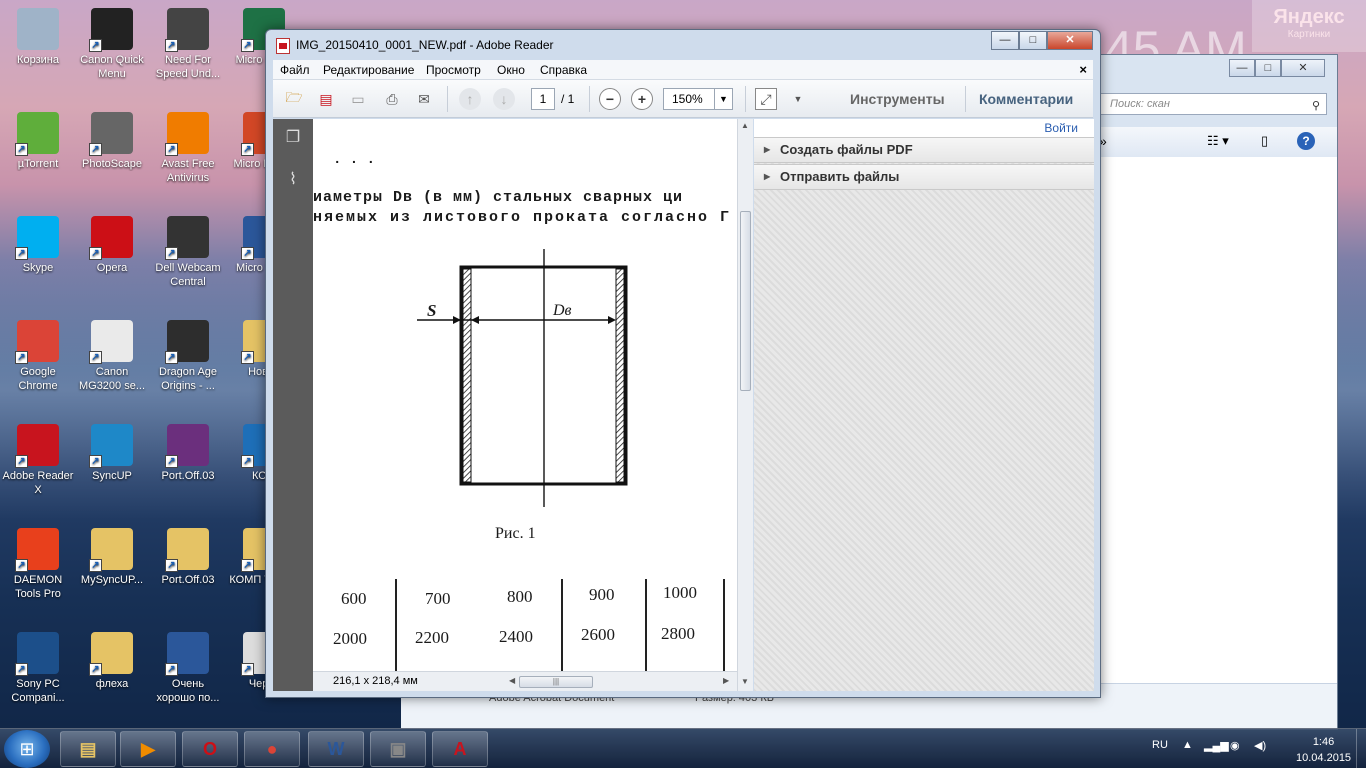 This screenshot has width=1366, height=768. I want to click on explorer-titlebar: — □ ✕, so click(1214, 70).